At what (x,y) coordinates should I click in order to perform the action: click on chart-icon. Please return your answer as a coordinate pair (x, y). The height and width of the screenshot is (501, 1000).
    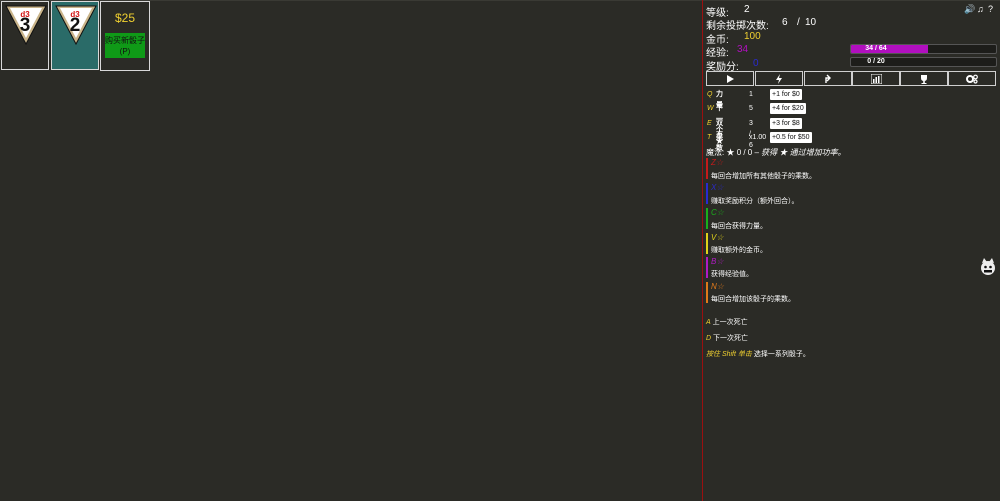
    Looking at the image, I should click on (876, 79).